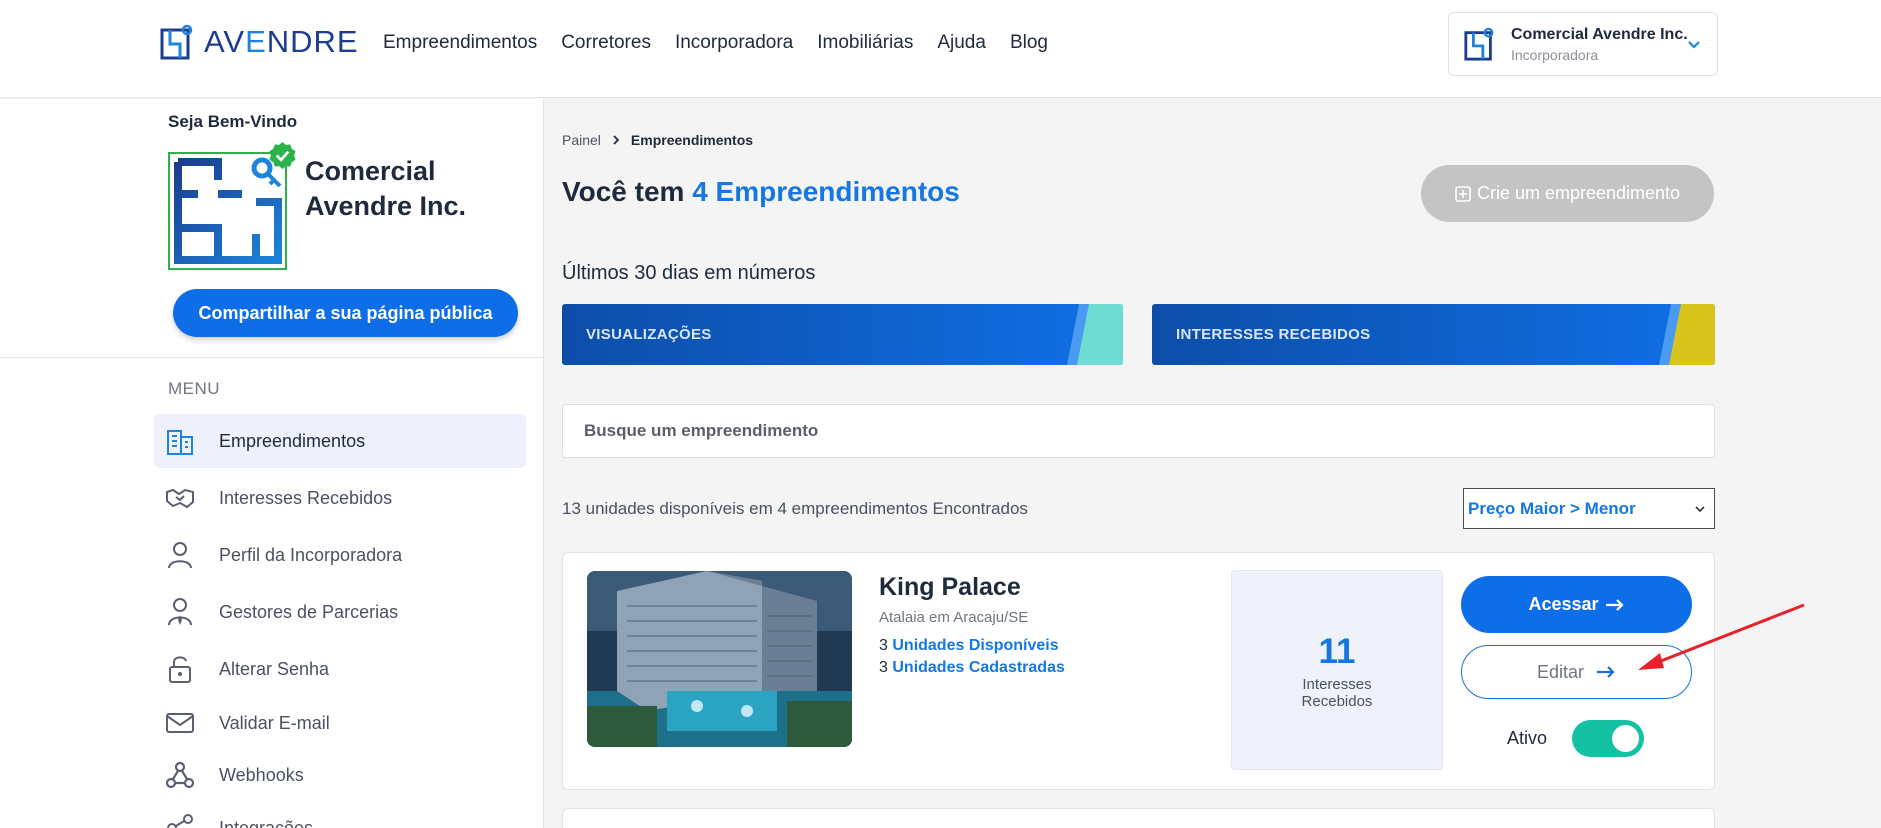 The height and width of the screenshot is (828, 1881). Describe the element at coordinates (274, 722) in the screenshot. I see `sidebar-item-label: Validar E-mail` at that location.